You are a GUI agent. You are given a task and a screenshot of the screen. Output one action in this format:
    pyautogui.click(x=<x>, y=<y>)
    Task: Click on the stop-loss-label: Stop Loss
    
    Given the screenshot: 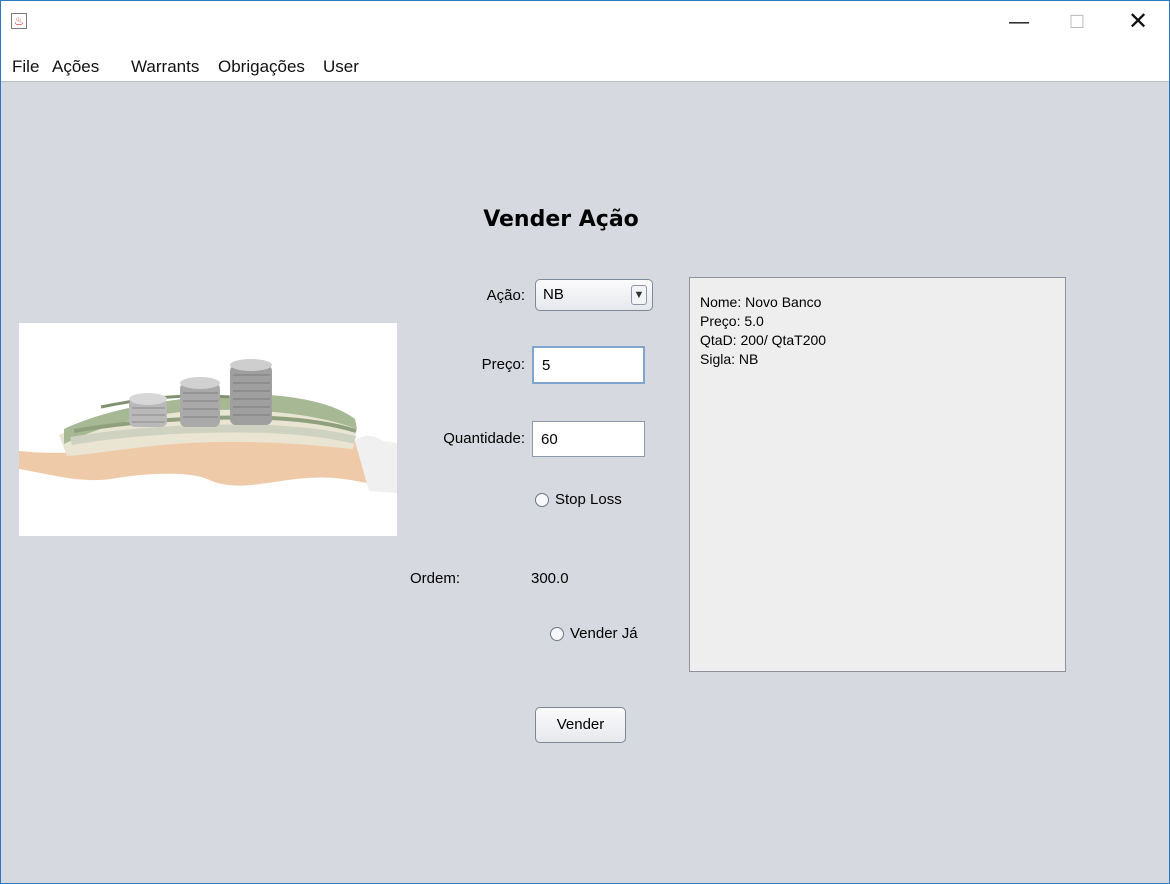 What is the action you would take?
    pyautogui.click(x=588, y=499)
    